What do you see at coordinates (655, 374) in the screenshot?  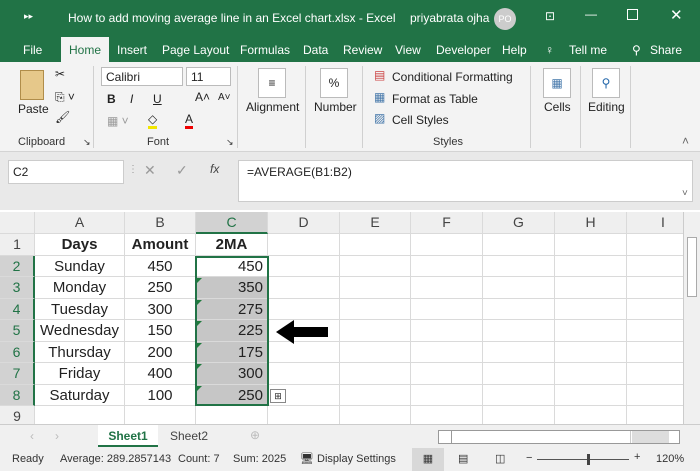 I see `cell-I7` at bounding box center [655, 374].